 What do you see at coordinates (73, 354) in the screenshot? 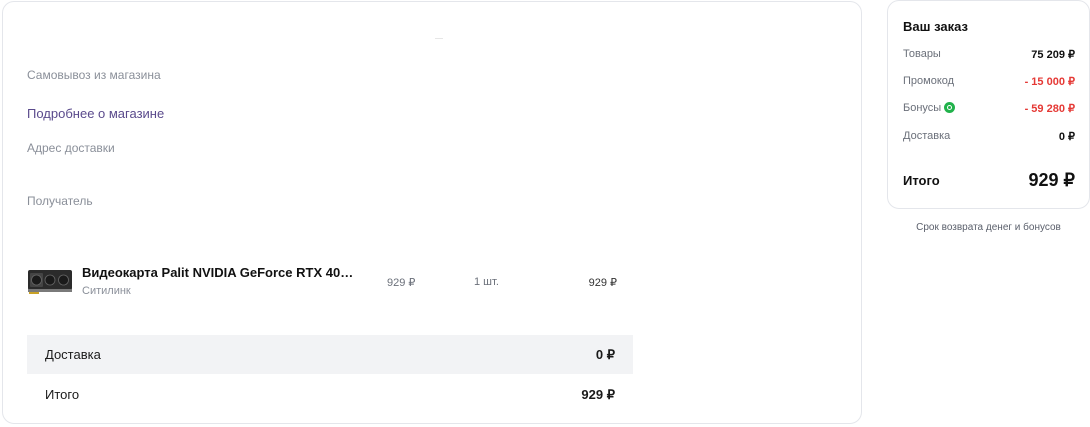
I see `delivery-label: Доставка` at bounding box center [73, 354].